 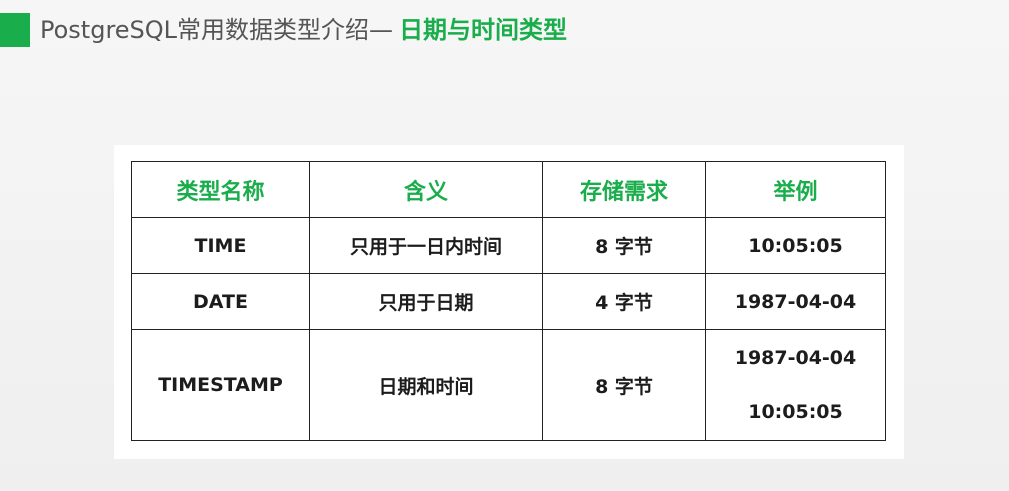 What do you see at coordinates (624, 189) in the screenshot?
I see `header-storage: 存储需求` at bounding box center [624, 189].